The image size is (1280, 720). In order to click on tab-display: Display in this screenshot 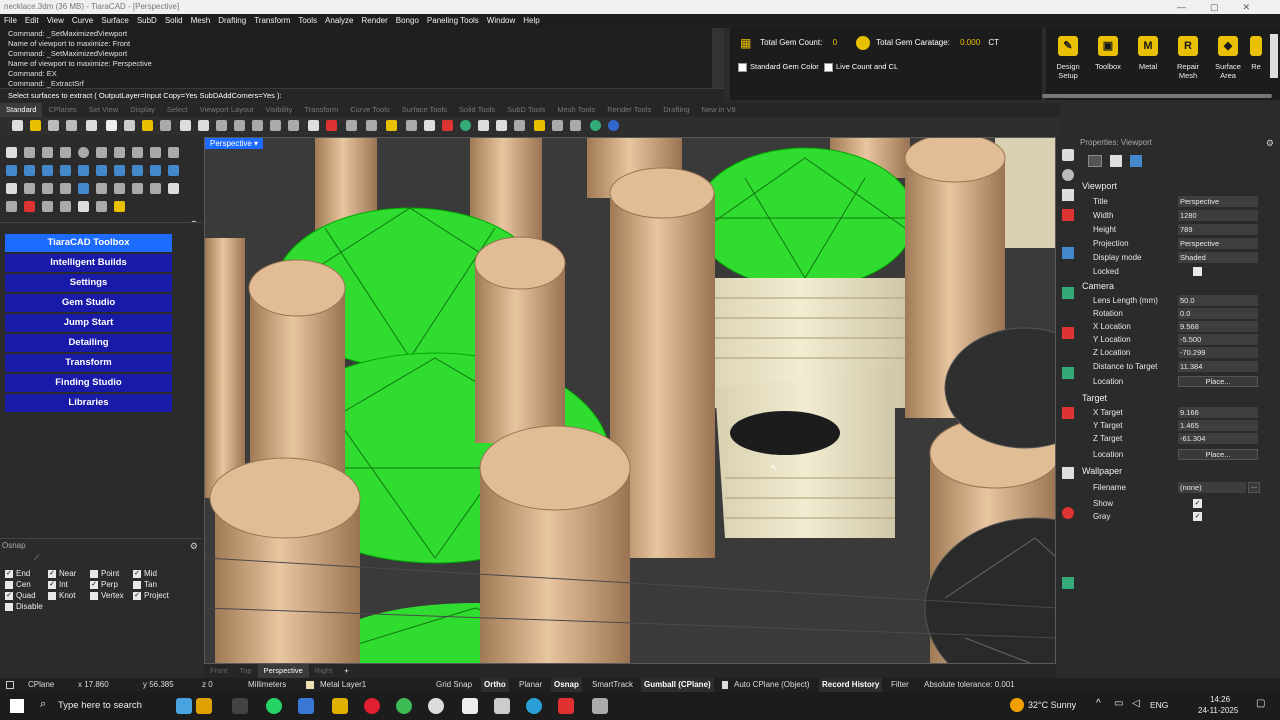, I will do `click(142, 110)`.